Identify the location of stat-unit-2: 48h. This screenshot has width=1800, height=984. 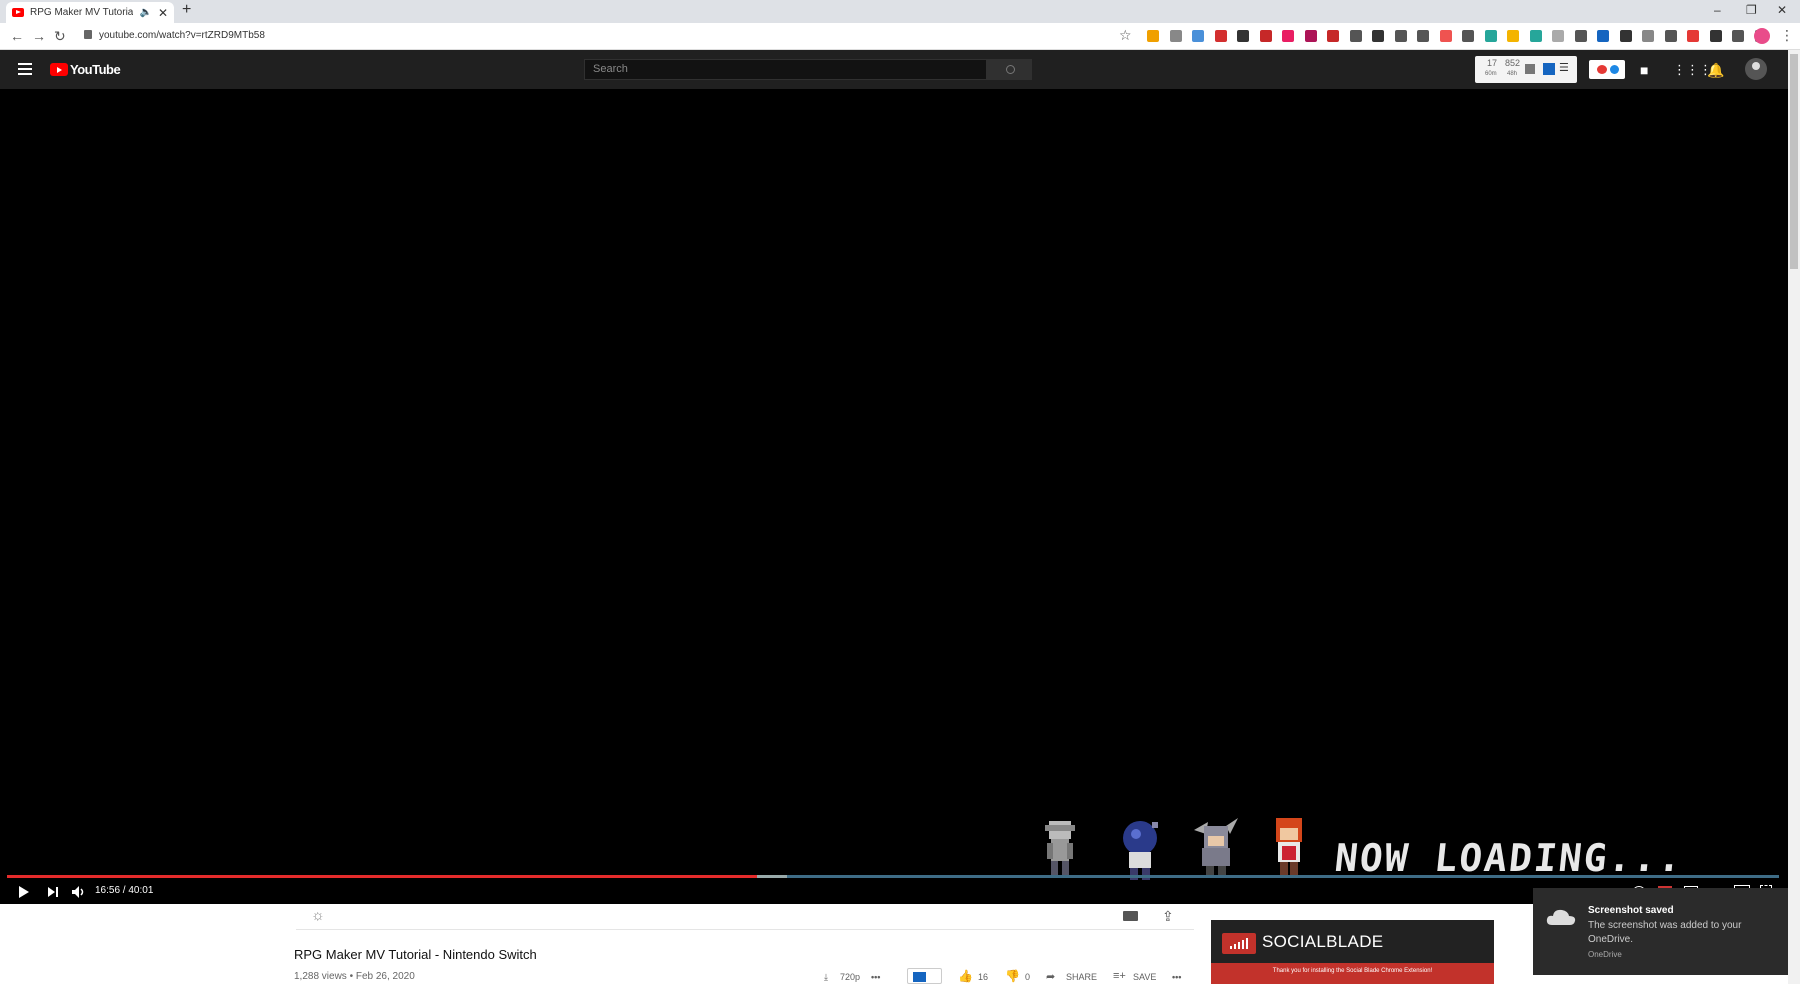
(1512, 74).